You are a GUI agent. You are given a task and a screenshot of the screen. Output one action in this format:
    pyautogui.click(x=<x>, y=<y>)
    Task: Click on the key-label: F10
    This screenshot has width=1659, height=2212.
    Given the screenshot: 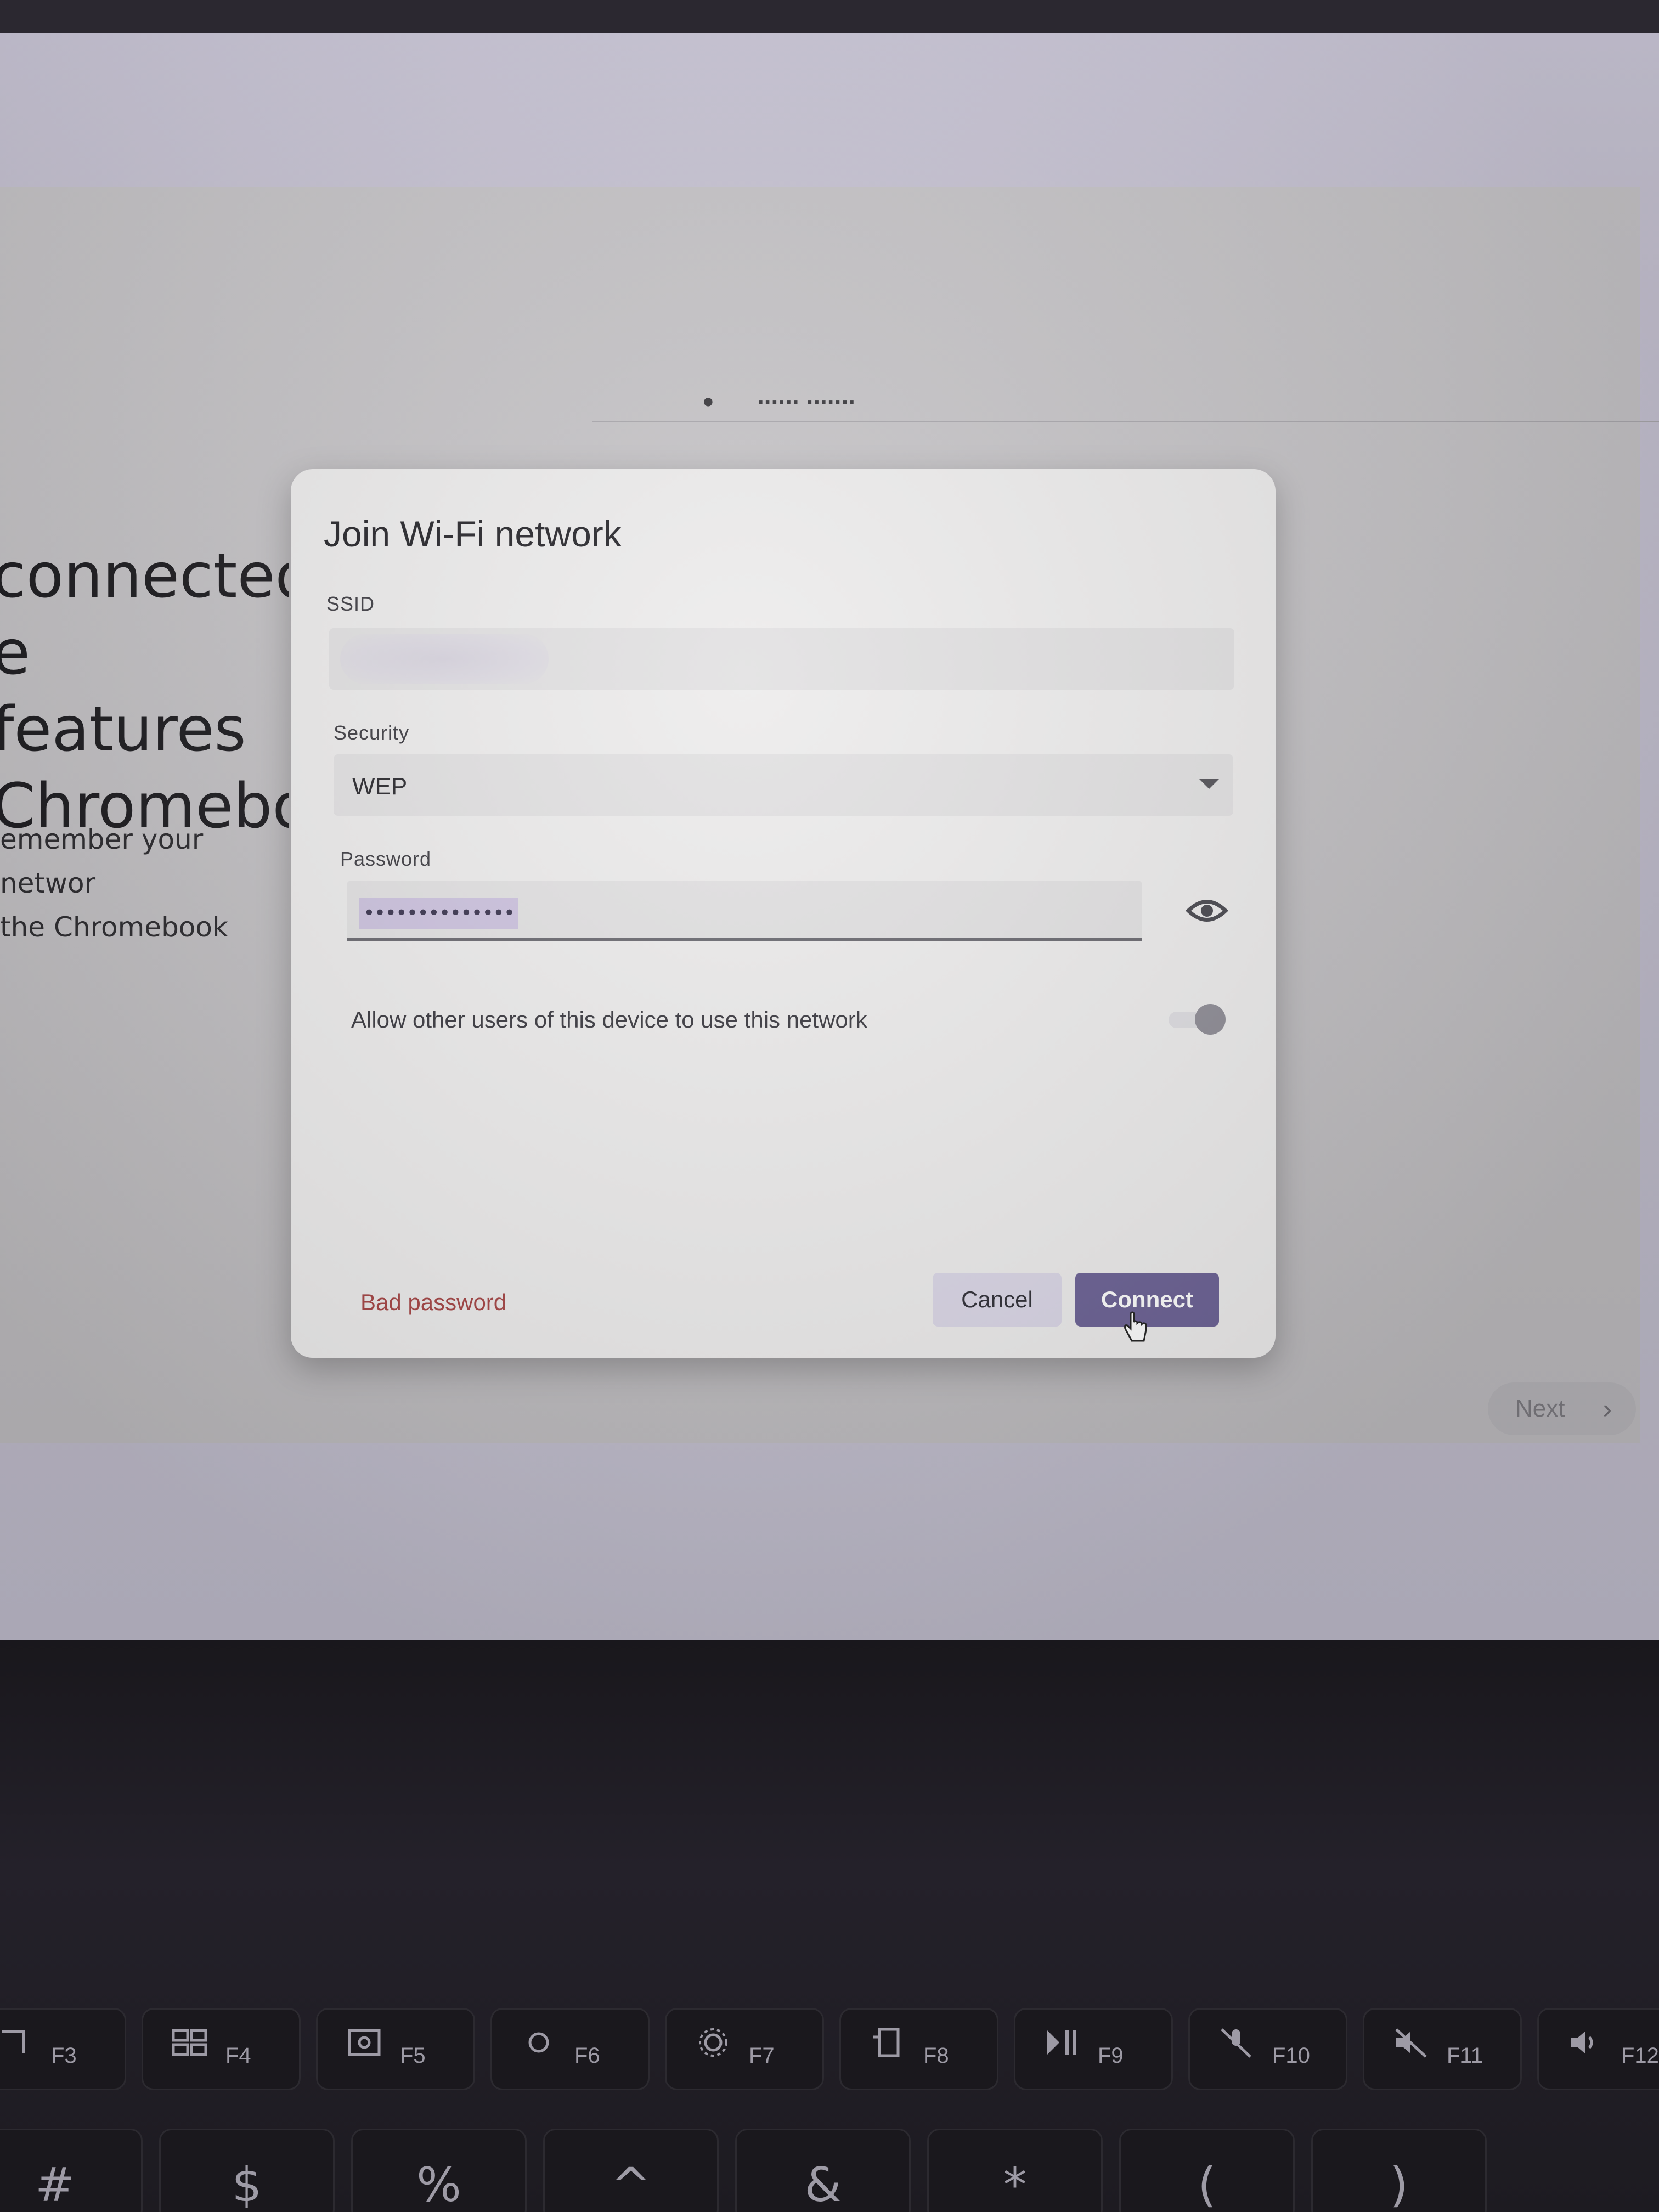 What is the action you would take?
    pyautogui.click(x=1291, y=2056)
    